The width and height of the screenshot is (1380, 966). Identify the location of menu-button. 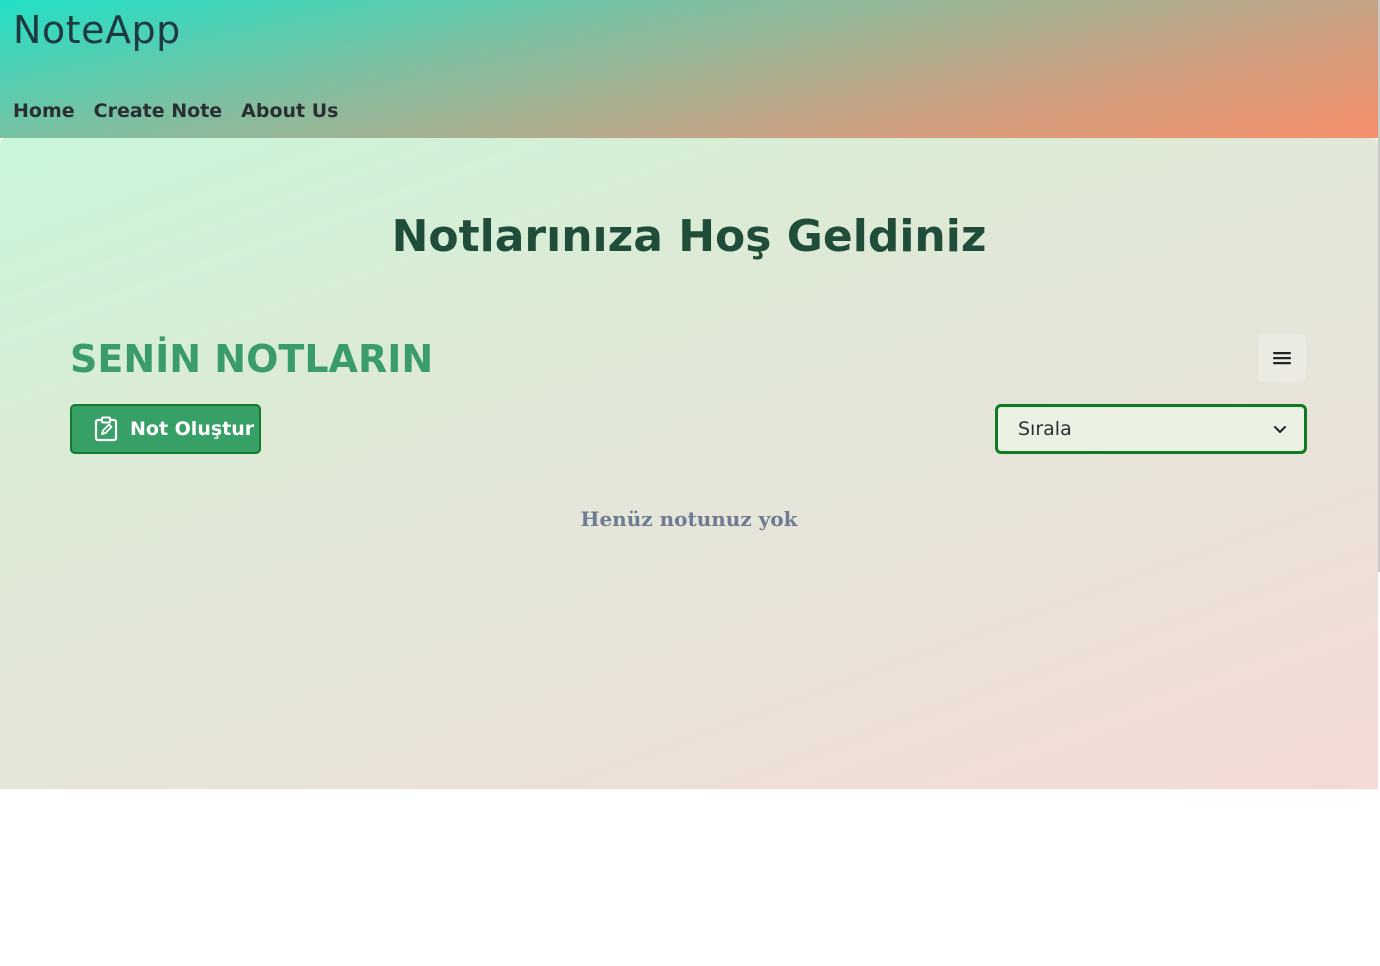
(1282, 358).